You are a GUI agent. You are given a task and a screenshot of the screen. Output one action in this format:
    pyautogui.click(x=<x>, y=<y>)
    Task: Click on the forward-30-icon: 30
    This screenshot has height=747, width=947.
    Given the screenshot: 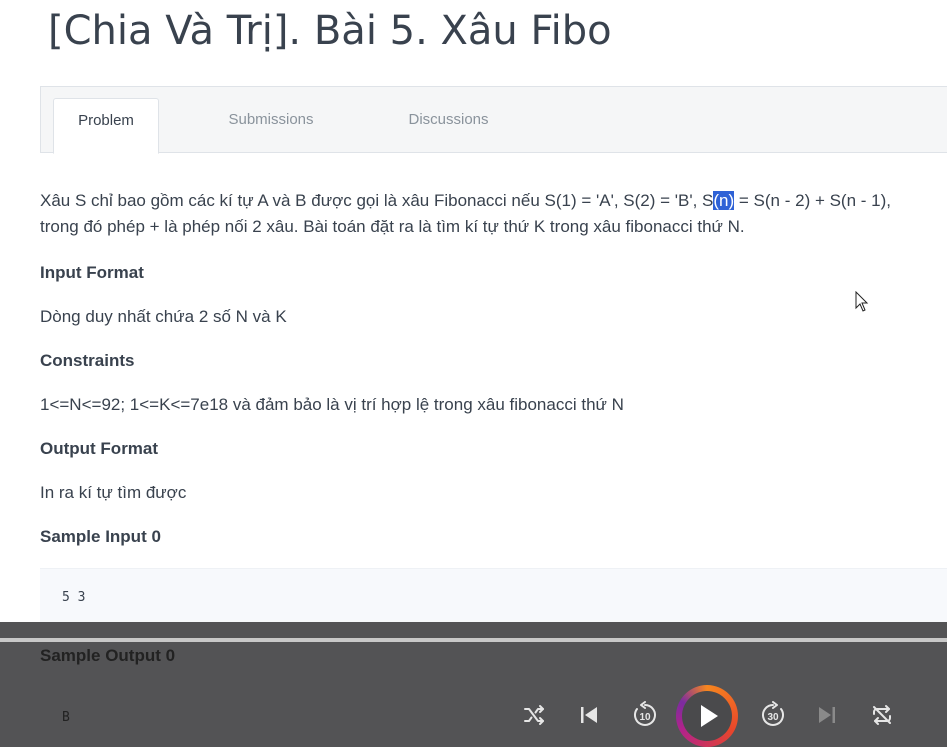 What is the action you would take?
    pyautogui.click(x=773, y=715)
    